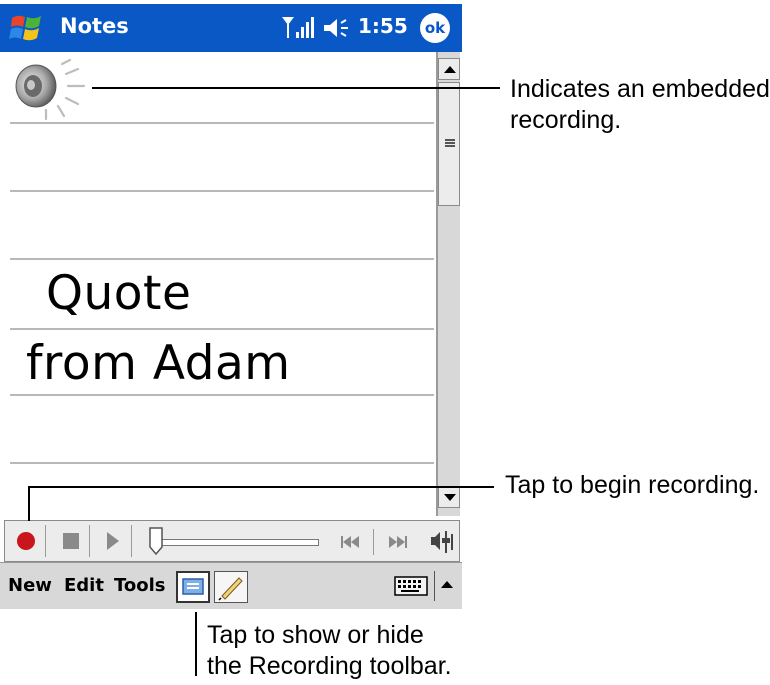 The height and width of the screenshot is (685, 770). I want to click on scroll-up-button, so click(449, 69).